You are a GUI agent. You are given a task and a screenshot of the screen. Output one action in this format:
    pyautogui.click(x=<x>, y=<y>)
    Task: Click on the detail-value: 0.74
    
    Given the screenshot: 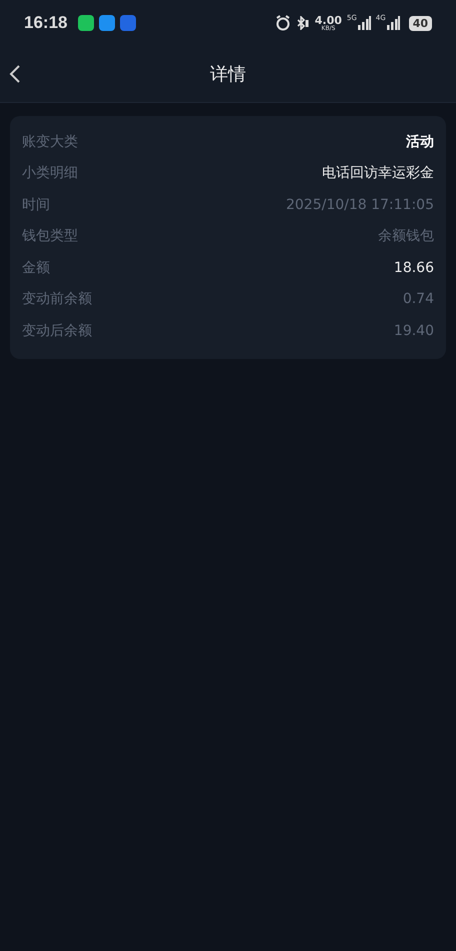 What is the action you would take?
    pyautogui.click(x=418, y=299)
    